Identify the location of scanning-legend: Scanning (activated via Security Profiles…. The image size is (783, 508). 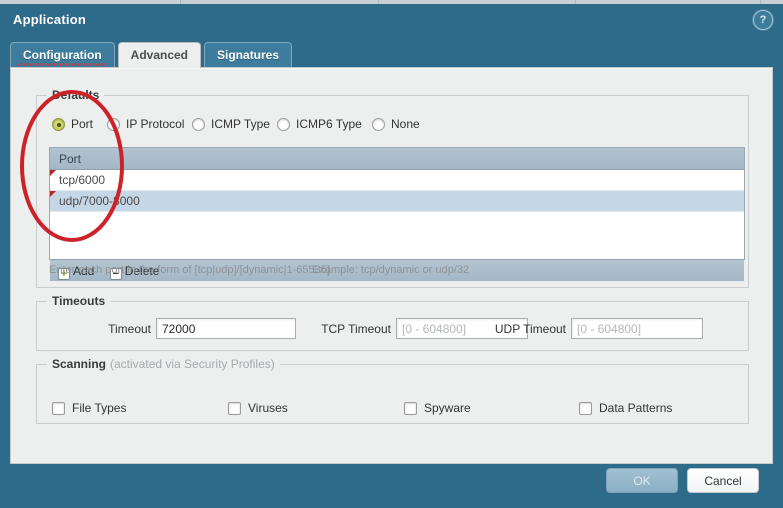
(163, 364).